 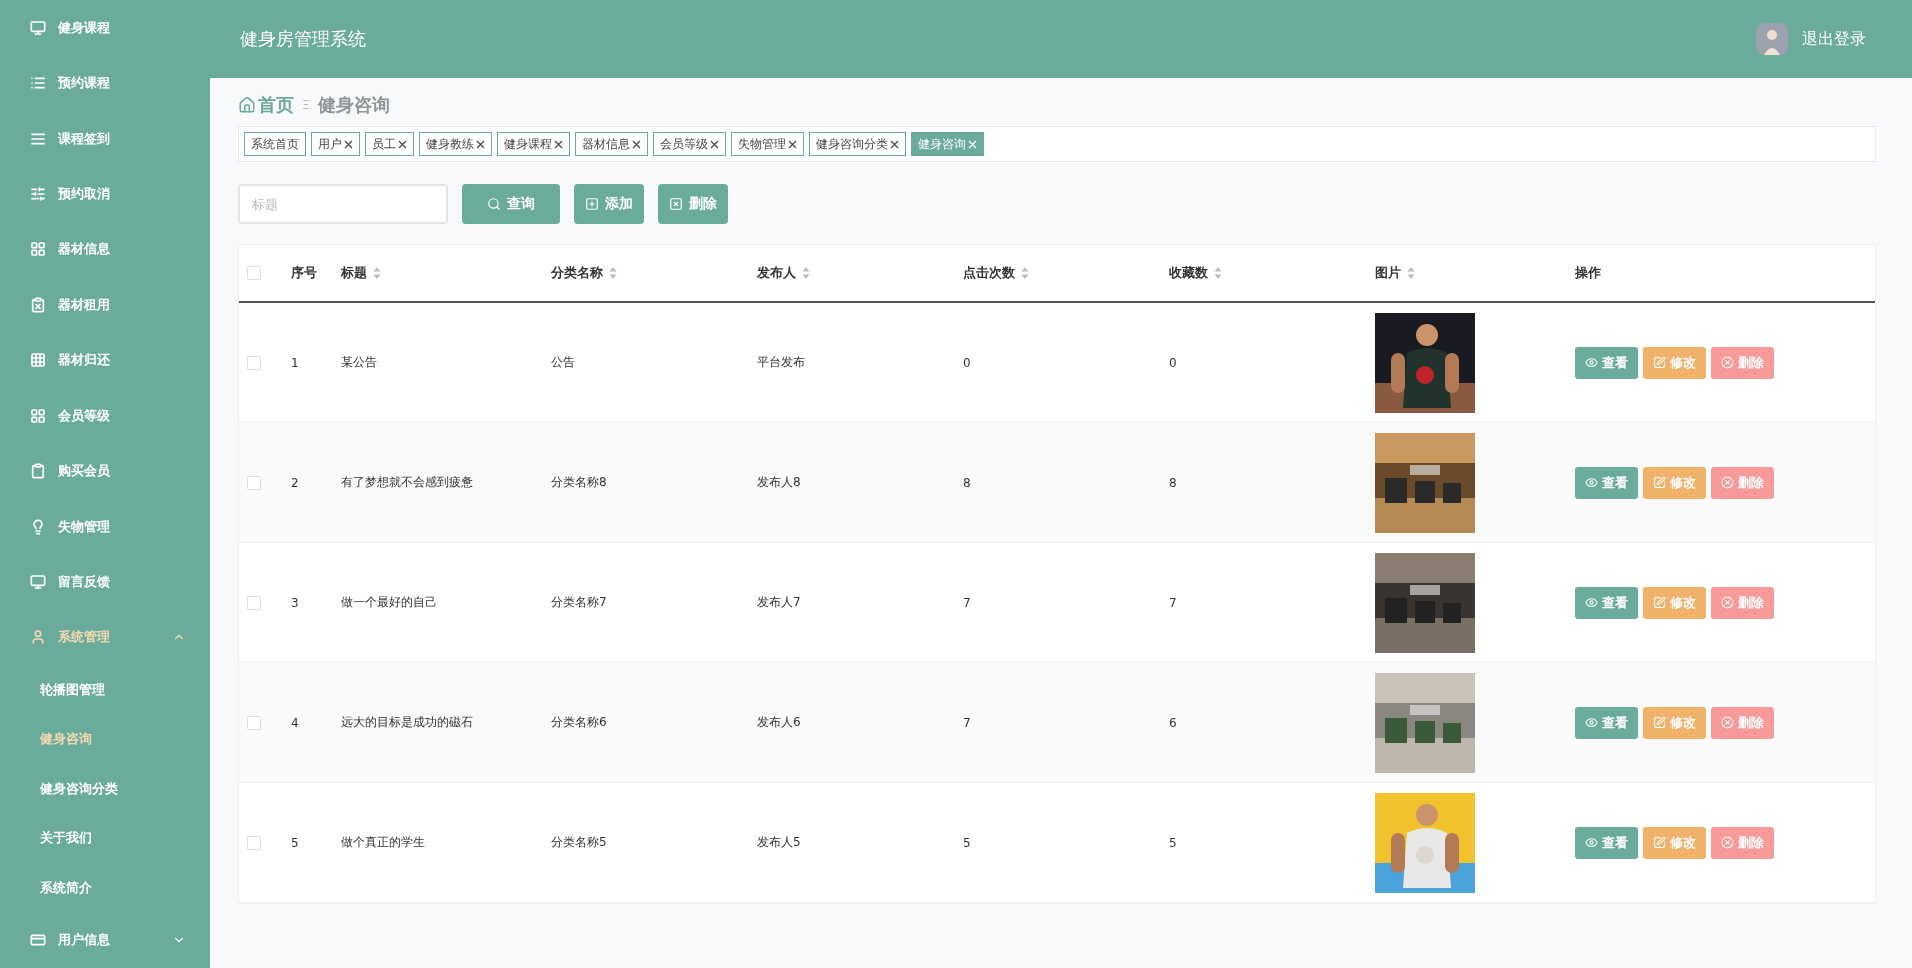 I want to click on sidebar-item: 健身课程, so click(x=105, y=28).